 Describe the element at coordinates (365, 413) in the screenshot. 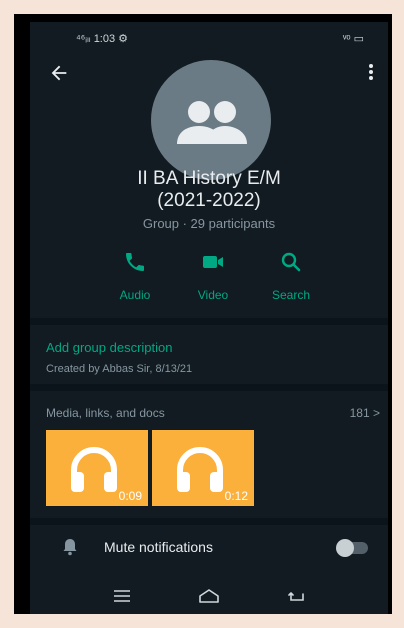

I see `media-count: 181 >` at that location.